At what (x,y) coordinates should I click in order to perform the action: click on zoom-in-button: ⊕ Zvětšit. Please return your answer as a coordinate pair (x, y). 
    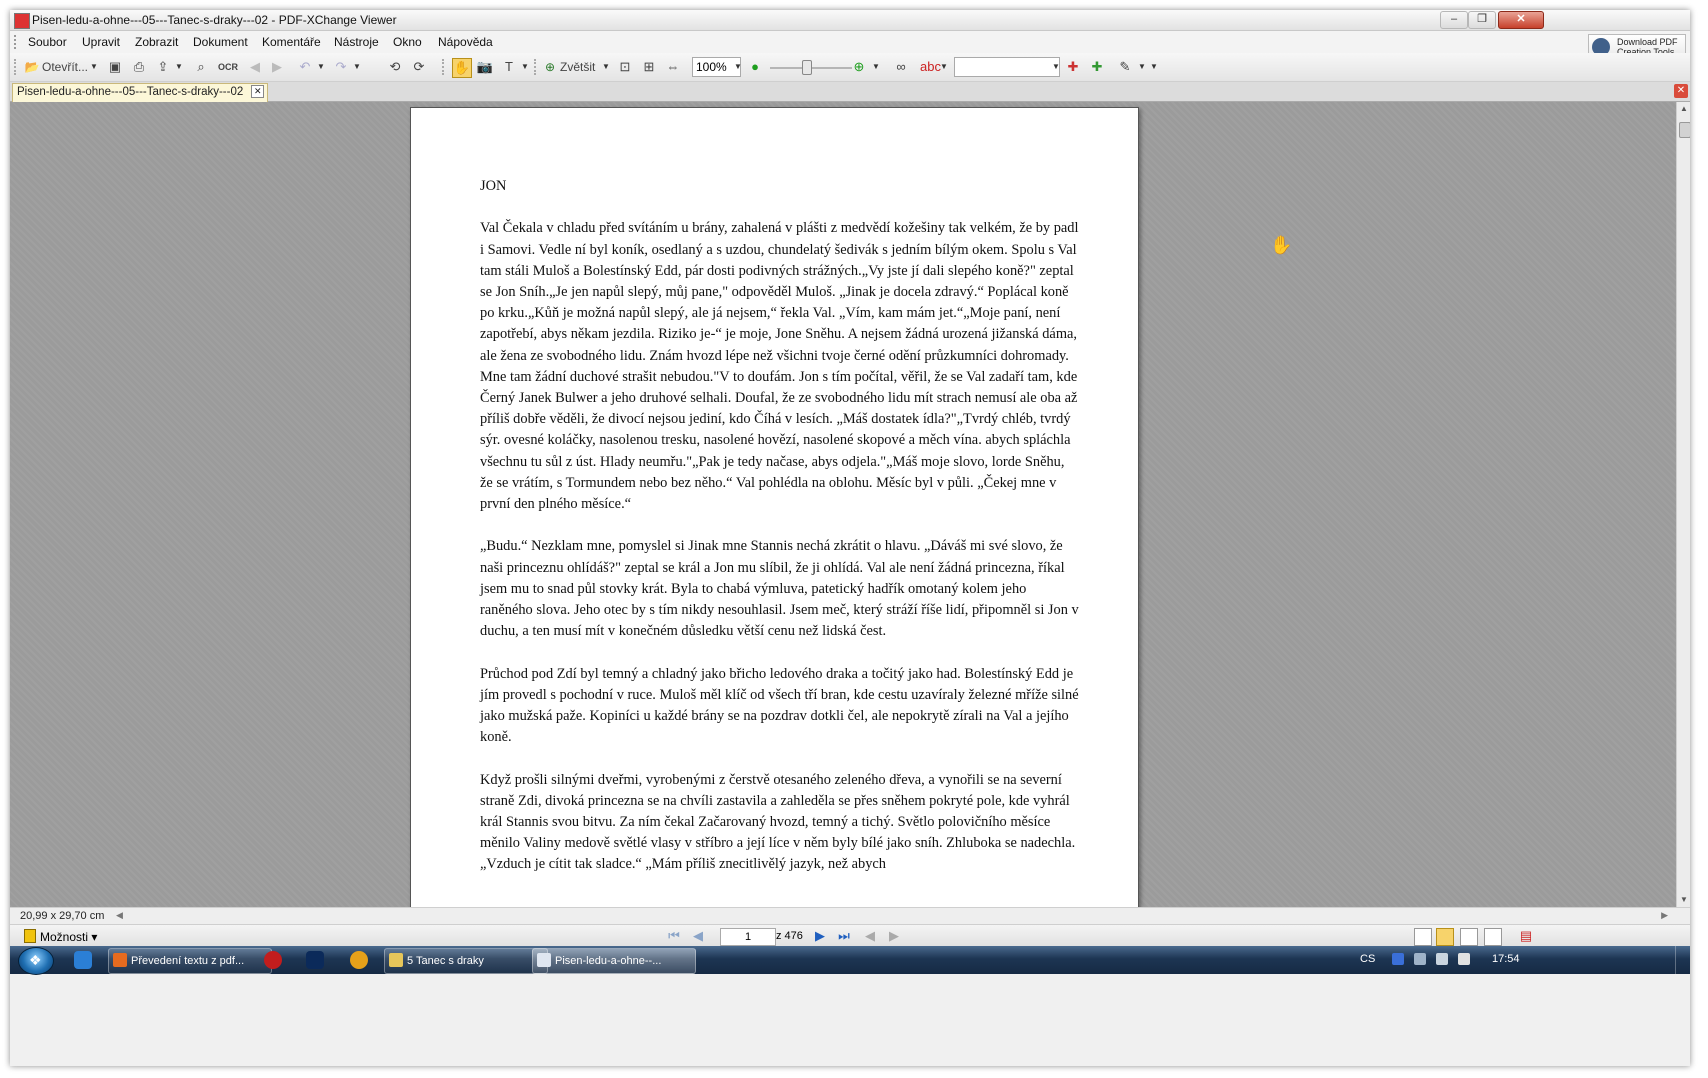
    Looking at the image, I should click on (568, 67).